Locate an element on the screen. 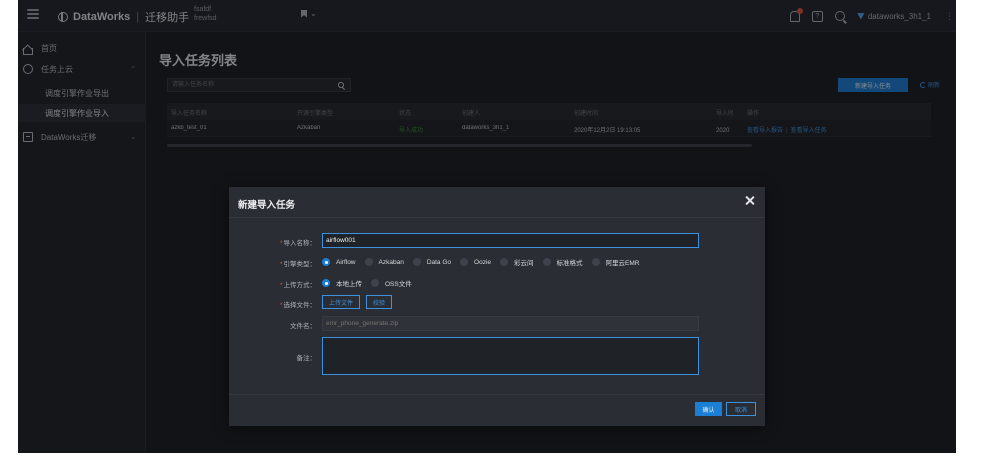 Image resolution: width=983 pixels, height=462 pixels. radio-caiyunjian: 彩云间 is located at coordinates (517, 262).